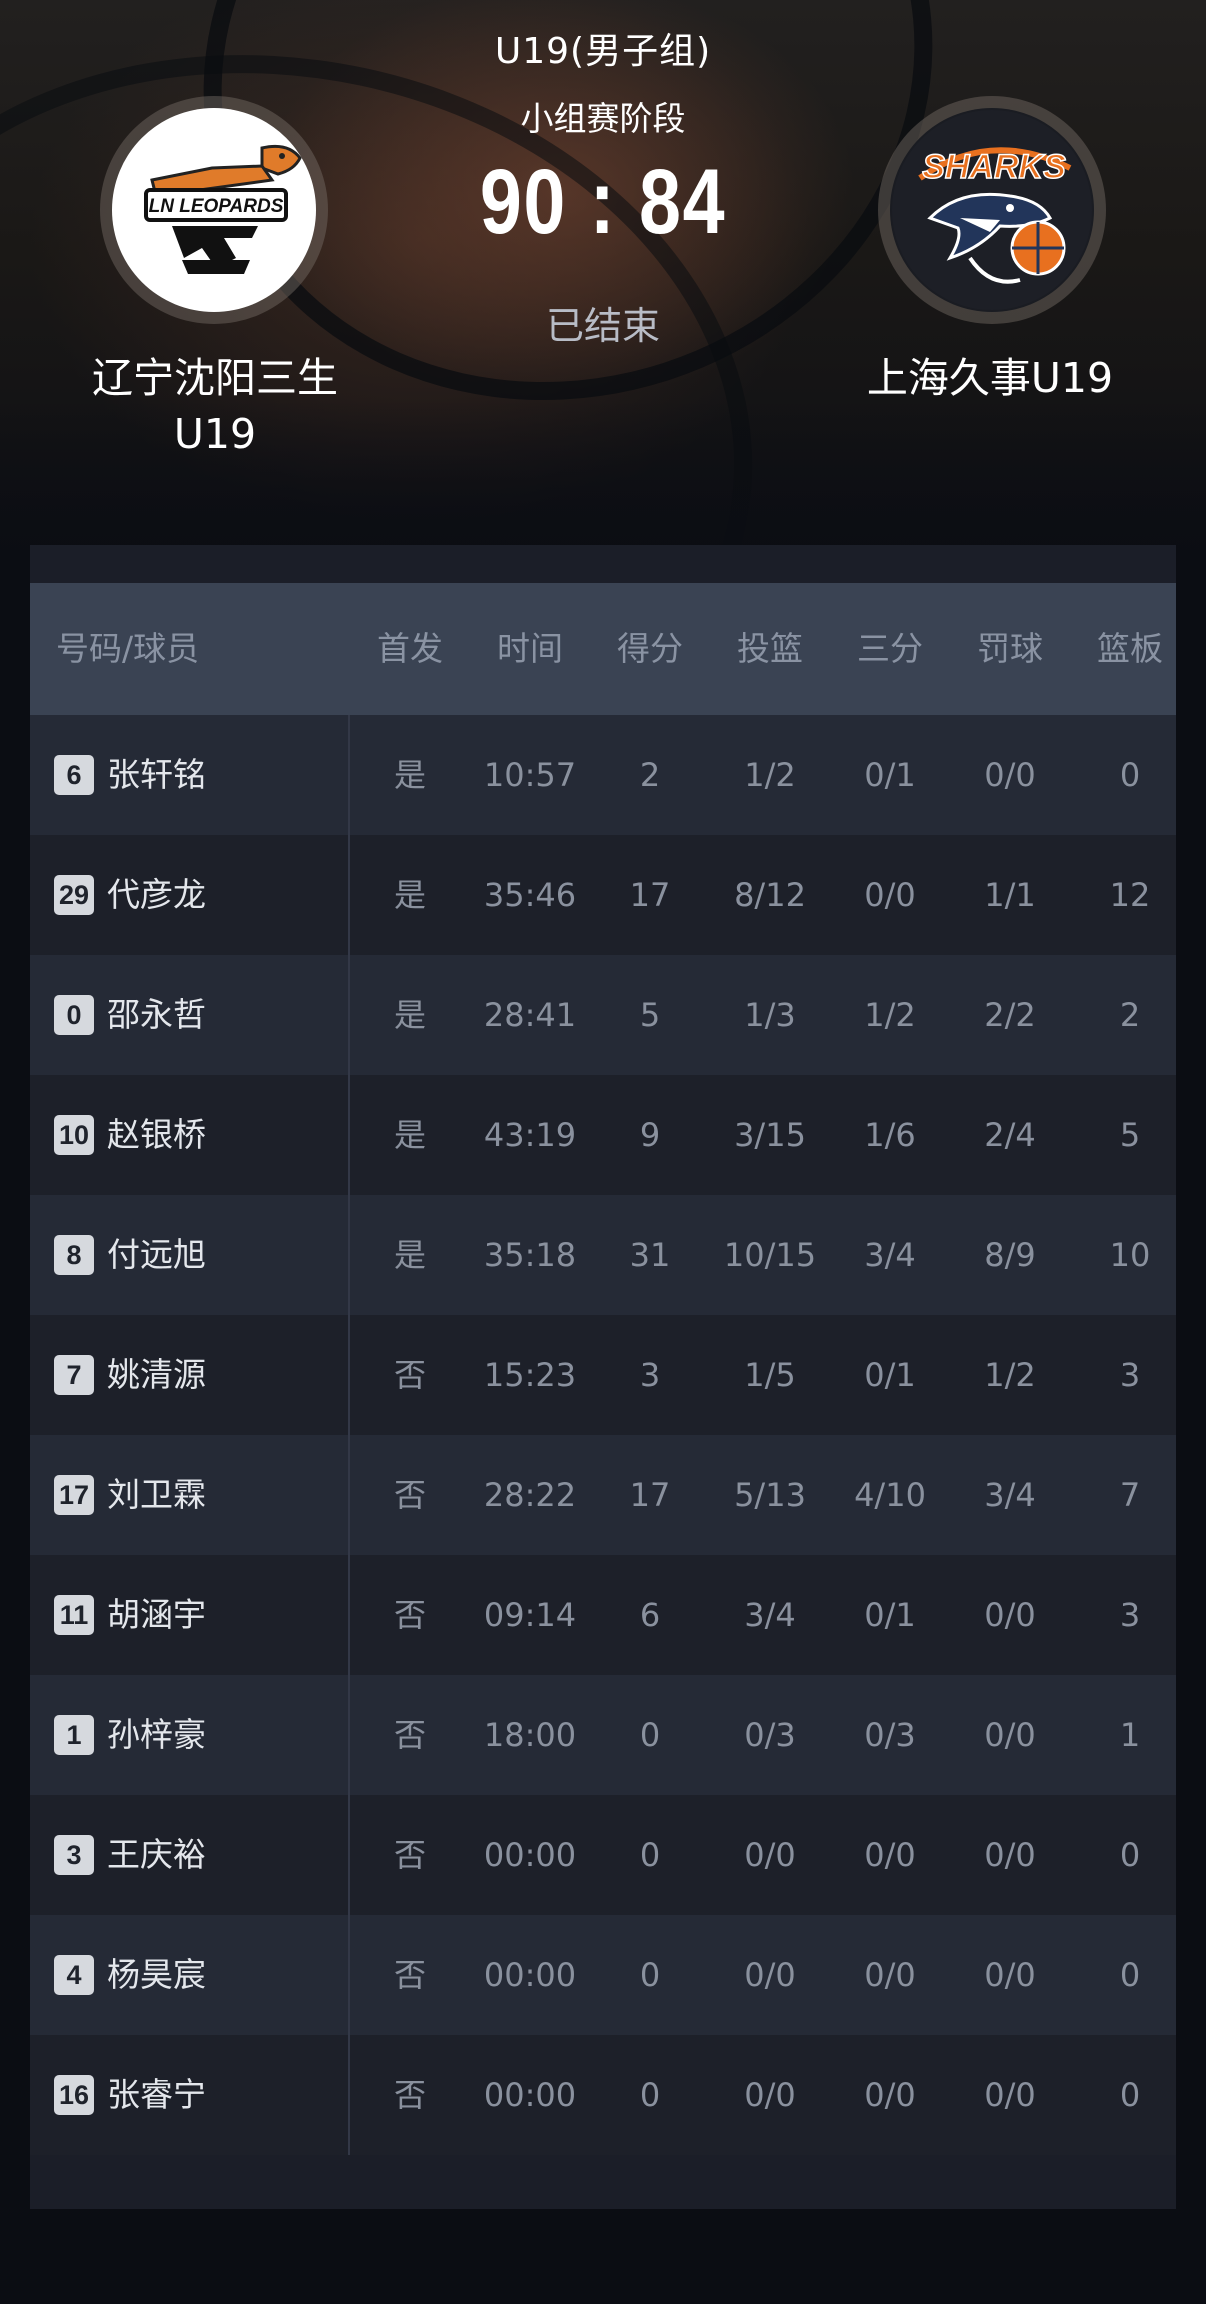 The height and width of the screenshot is (2304, 1206). Describe the element at coordinates (530, 775) in the screenshot. I see `stat-time: 10:57` at that location.